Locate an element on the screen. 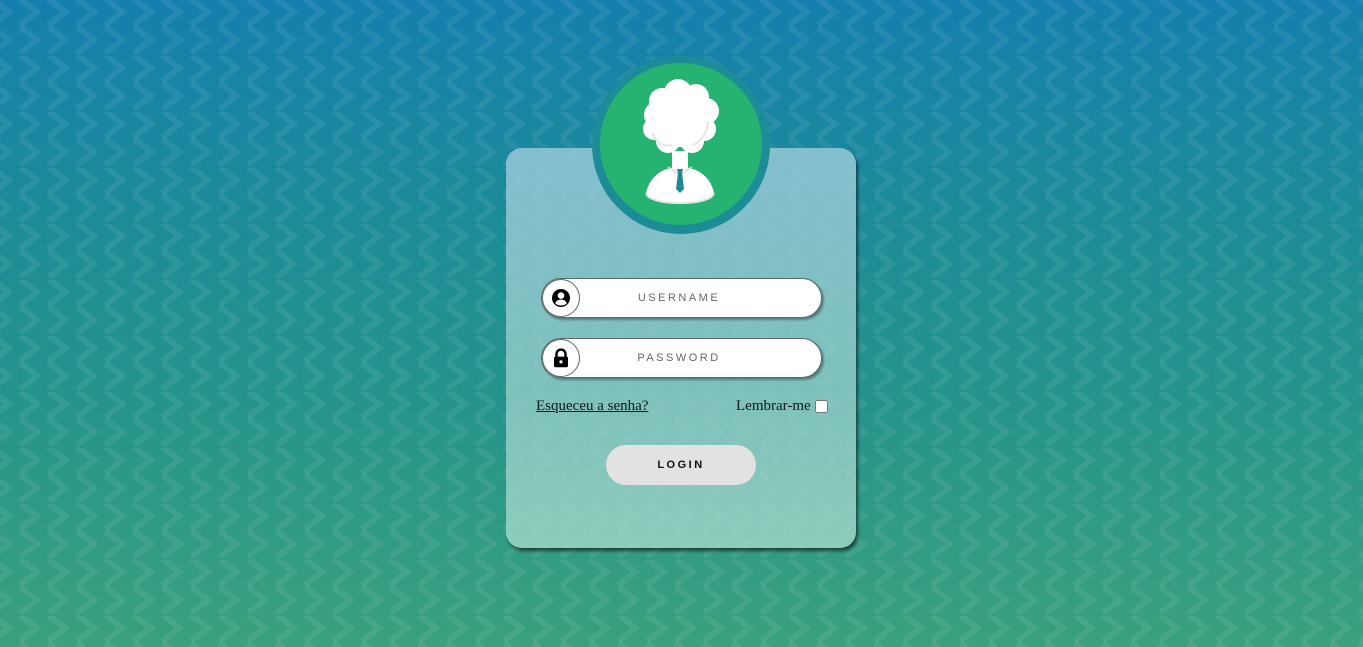 Image resolution: width=1363 pixels, height=647 pixels. forgot-password-link: Esqueceu a senha? is located at coordinates (592, 406).